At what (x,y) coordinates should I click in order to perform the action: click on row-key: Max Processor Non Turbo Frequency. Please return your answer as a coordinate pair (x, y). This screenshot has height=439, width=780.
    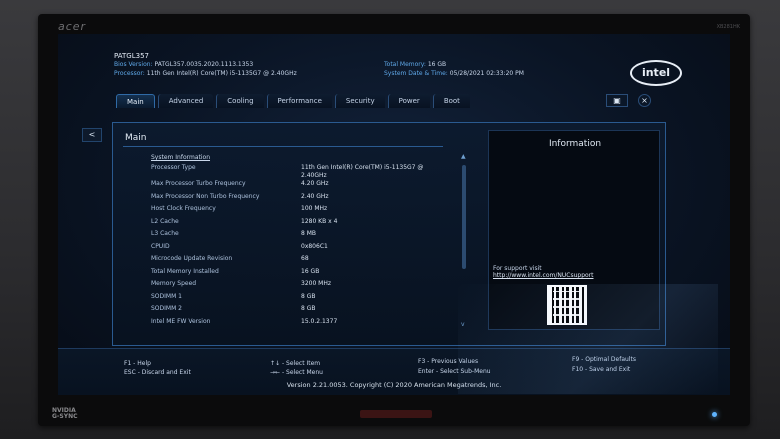
    Looking at the image, I should click on (205, 196).